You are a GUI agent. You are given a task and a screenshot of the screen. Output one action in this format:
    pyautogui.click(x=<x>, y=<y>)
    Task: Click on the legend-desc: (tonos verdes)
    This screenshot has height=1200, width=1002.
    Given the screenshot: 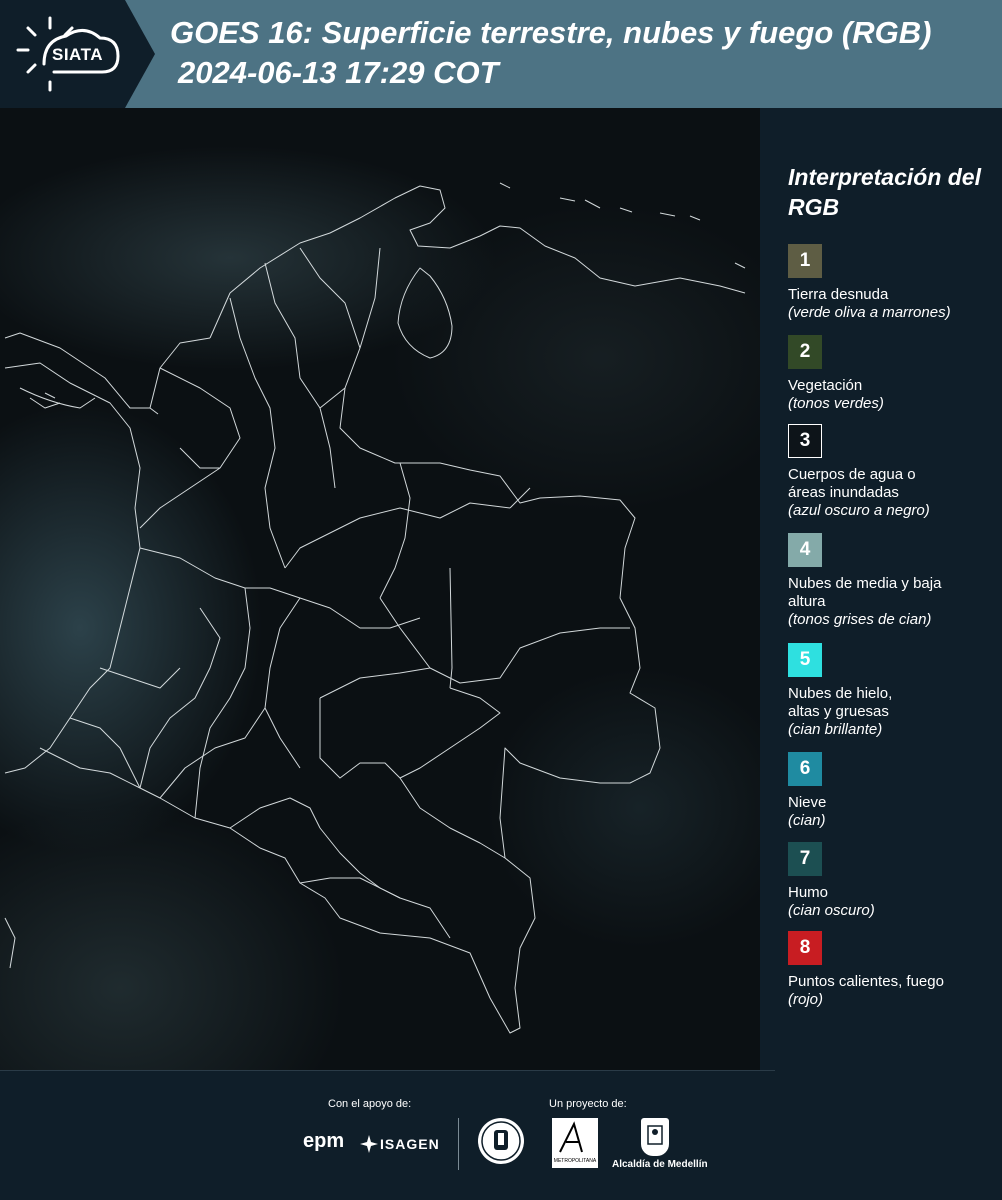 What is the action you would take?
    pyautogui.click(x=836, y=403)
    